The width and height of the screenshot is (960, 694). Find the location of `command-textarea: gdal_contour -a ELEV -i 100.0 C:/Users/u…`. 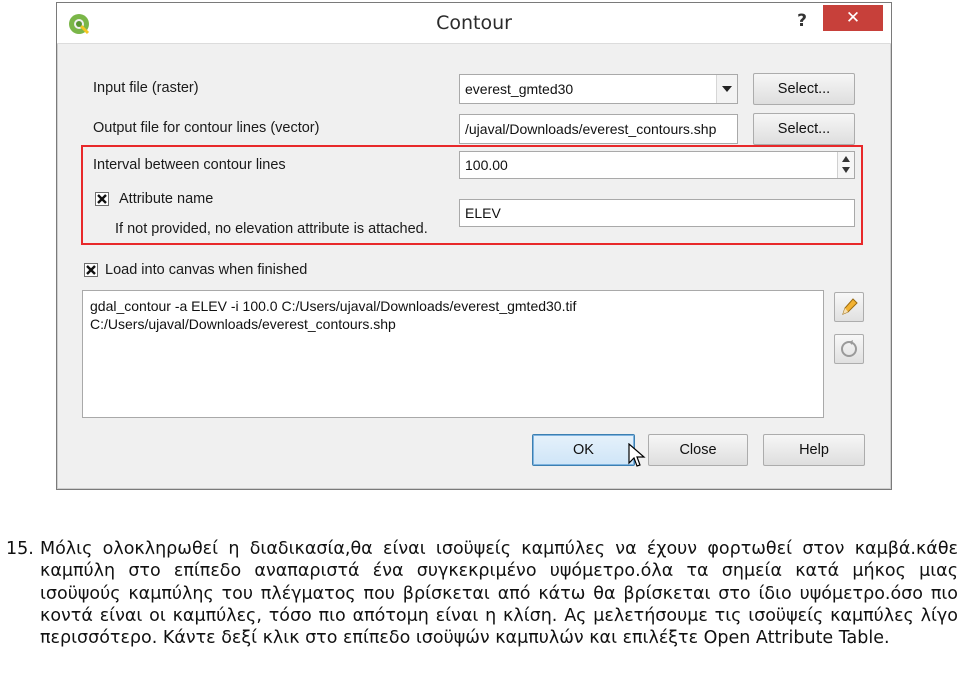

command-textarea: gdal_contour -a ELEV -i 100.0 C:/Users/u… is located at coordinates (453, 354).